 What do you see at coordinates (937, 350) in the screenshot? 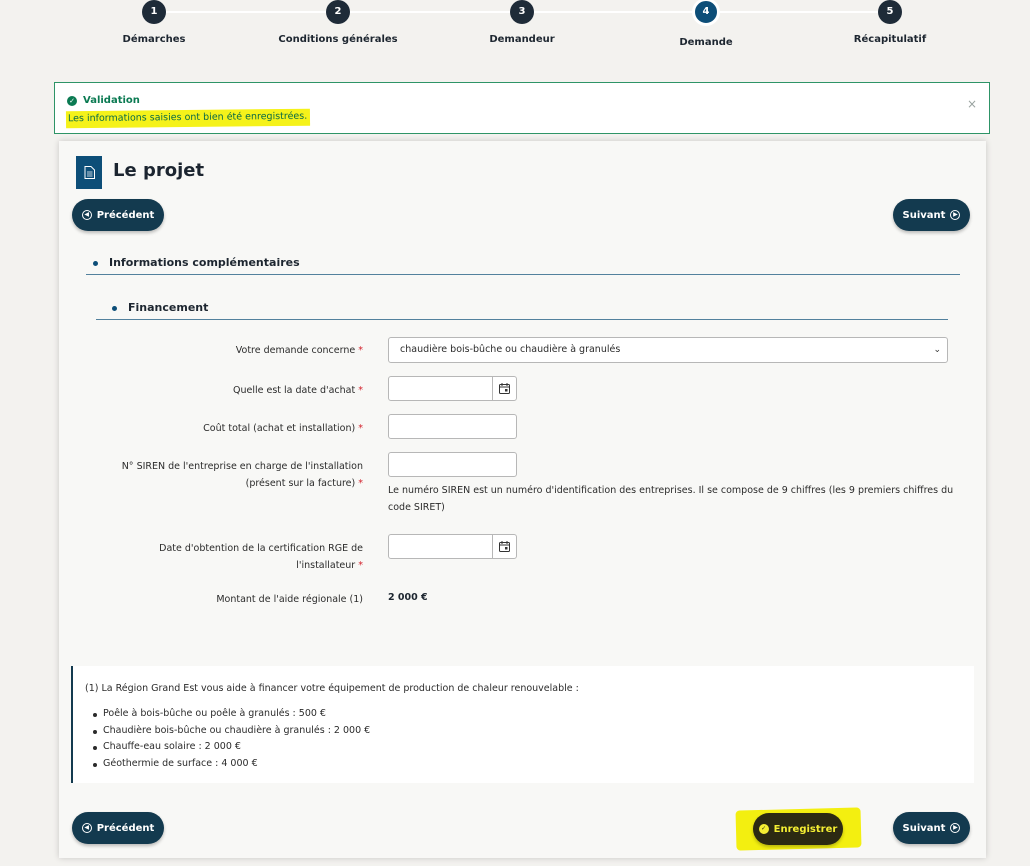
I see `chevron-down-icon: ⌄` at bounding box center [937, 350].